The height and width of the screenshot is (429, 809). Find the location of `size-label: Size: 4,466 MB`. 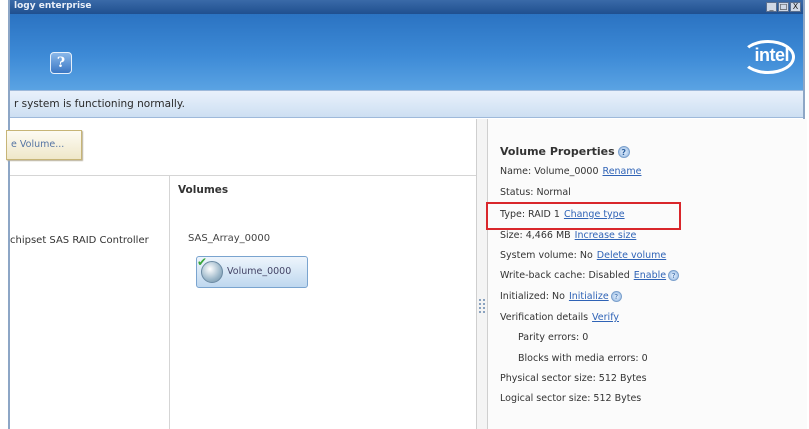

size-label: Size: 4,466 MB is located at coordinates (535, 235).